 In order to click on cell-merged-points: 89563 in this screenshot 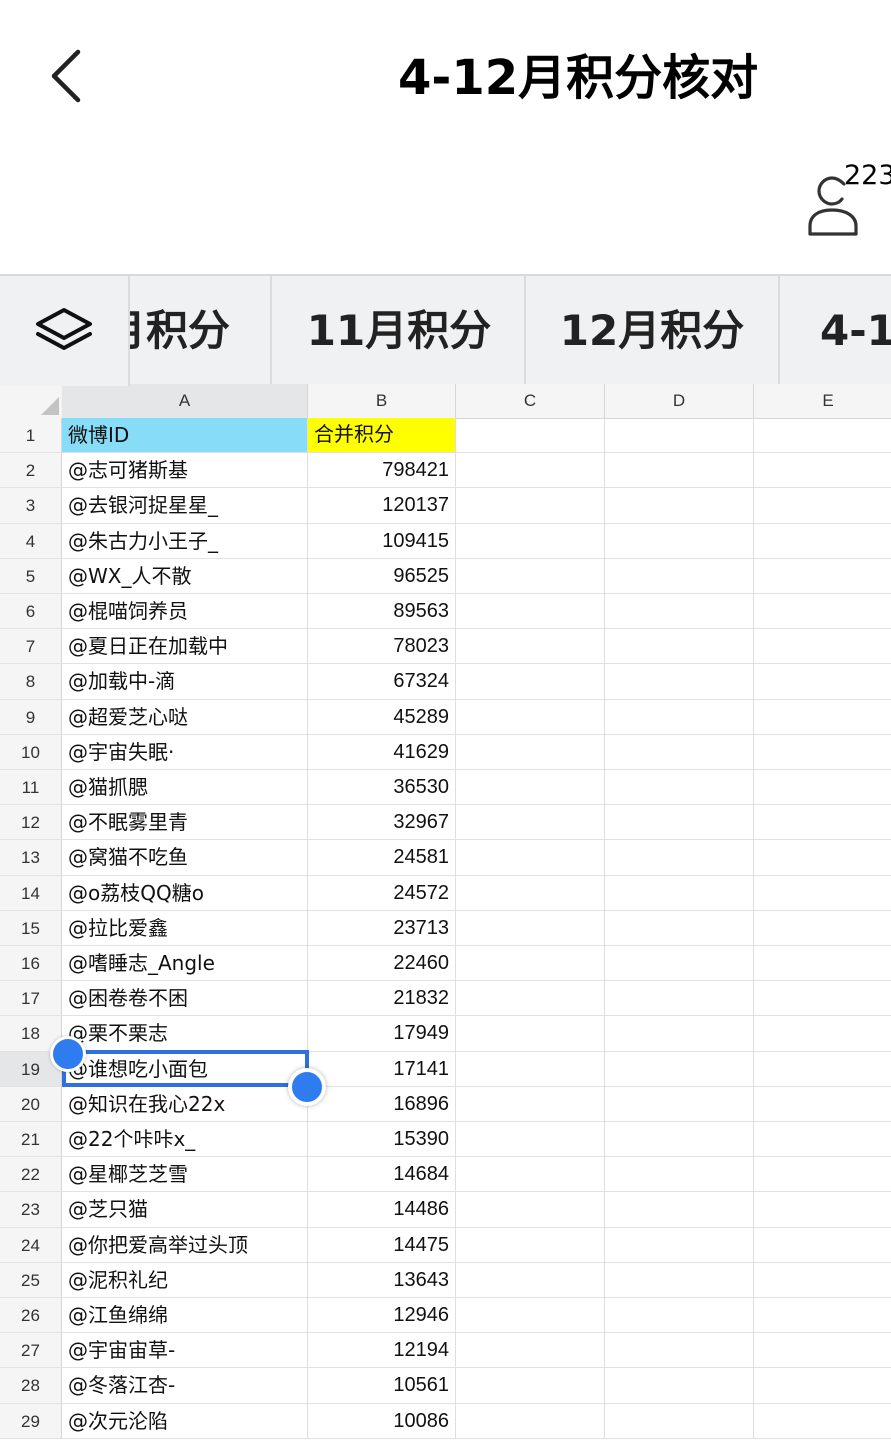, I will do `click(382, 612)`.